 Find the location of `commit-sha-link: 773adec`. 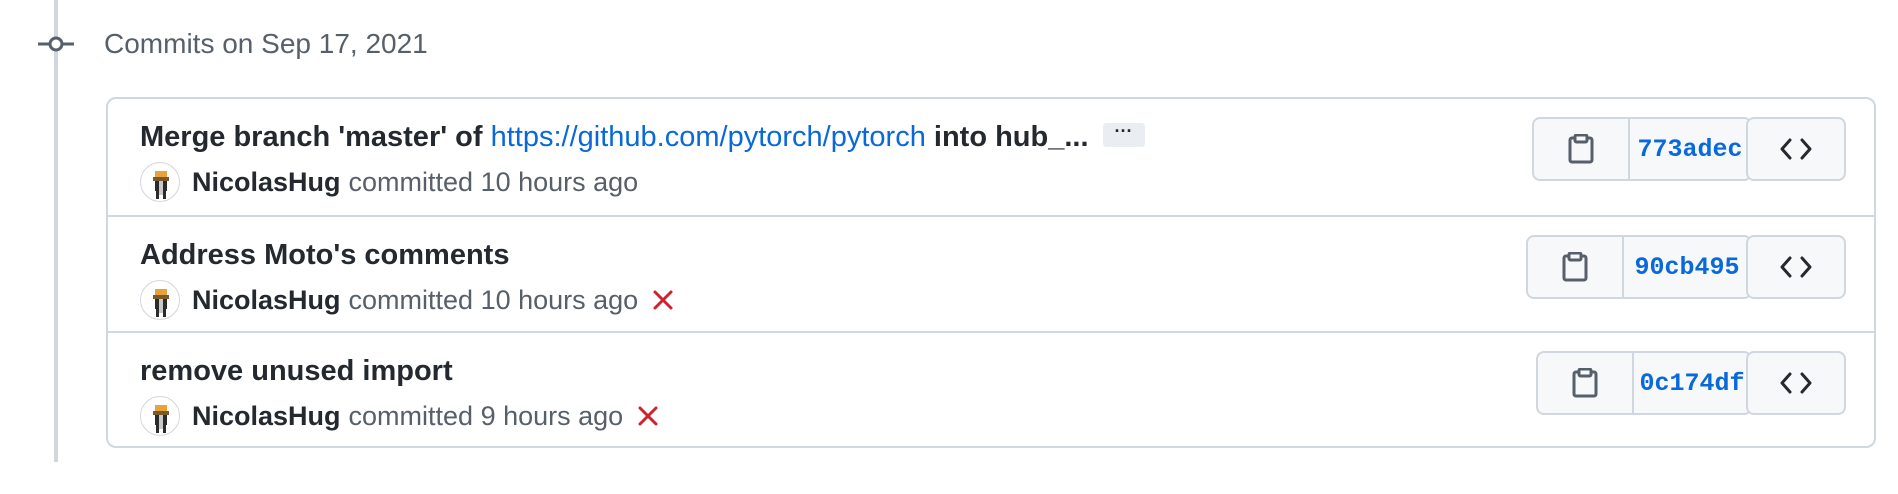

commit-sha-link: 773adec is located at coordinates (1690, 149).